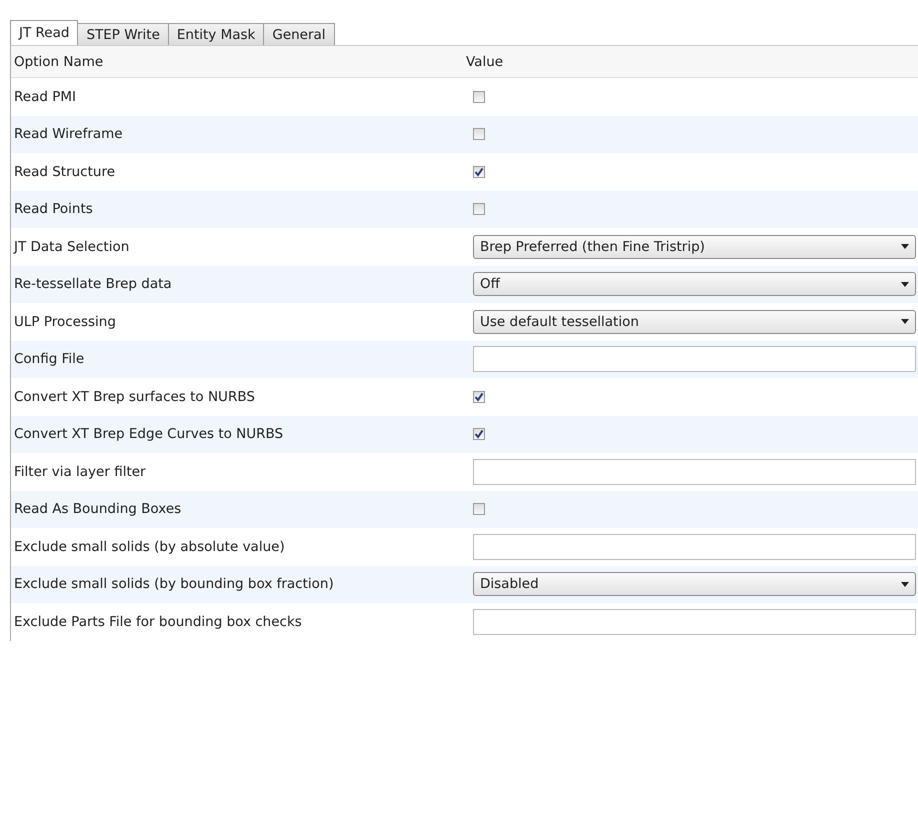 The height and width of the screenshot is (827, 918). I want to click on dropdown: Brep Preferred (then Fine Tristrip), so click(694, 246).